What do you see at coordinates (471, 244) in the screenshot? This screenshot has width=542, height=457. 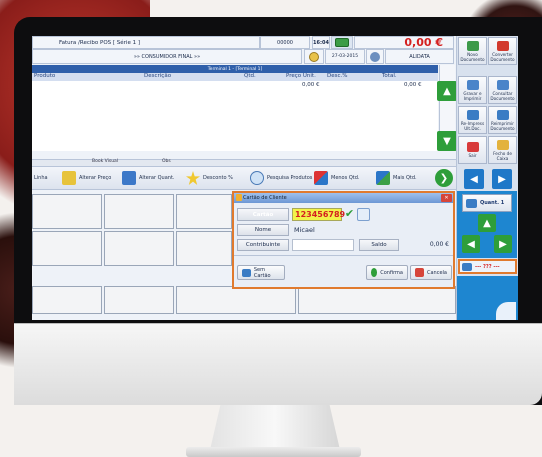 I see `quantity-left-arrow-icon: ◀` at bounding box center [471, 244].